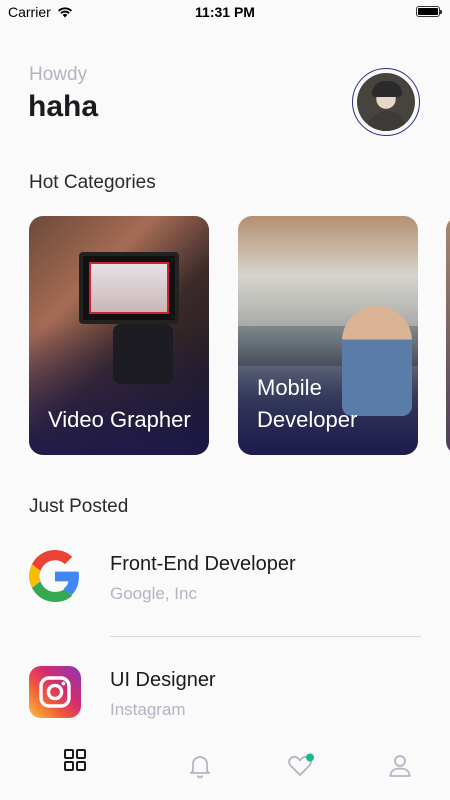 This screenshot has height=800, width=450. I want to click on camera-monitor-illustration, so click(129, 288).